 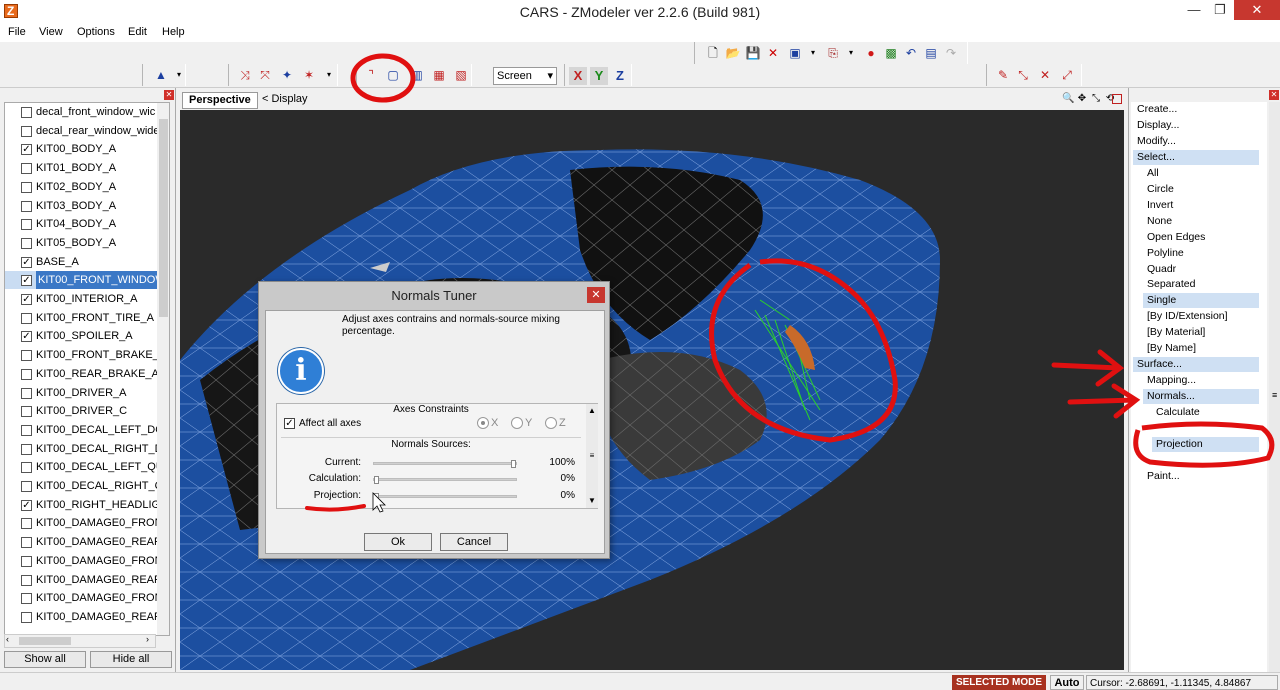 What do you see at coordinates (7, 639) in the screenshot?
I see `scroll-left-icon: ‹` at bounding box center [7, 639].